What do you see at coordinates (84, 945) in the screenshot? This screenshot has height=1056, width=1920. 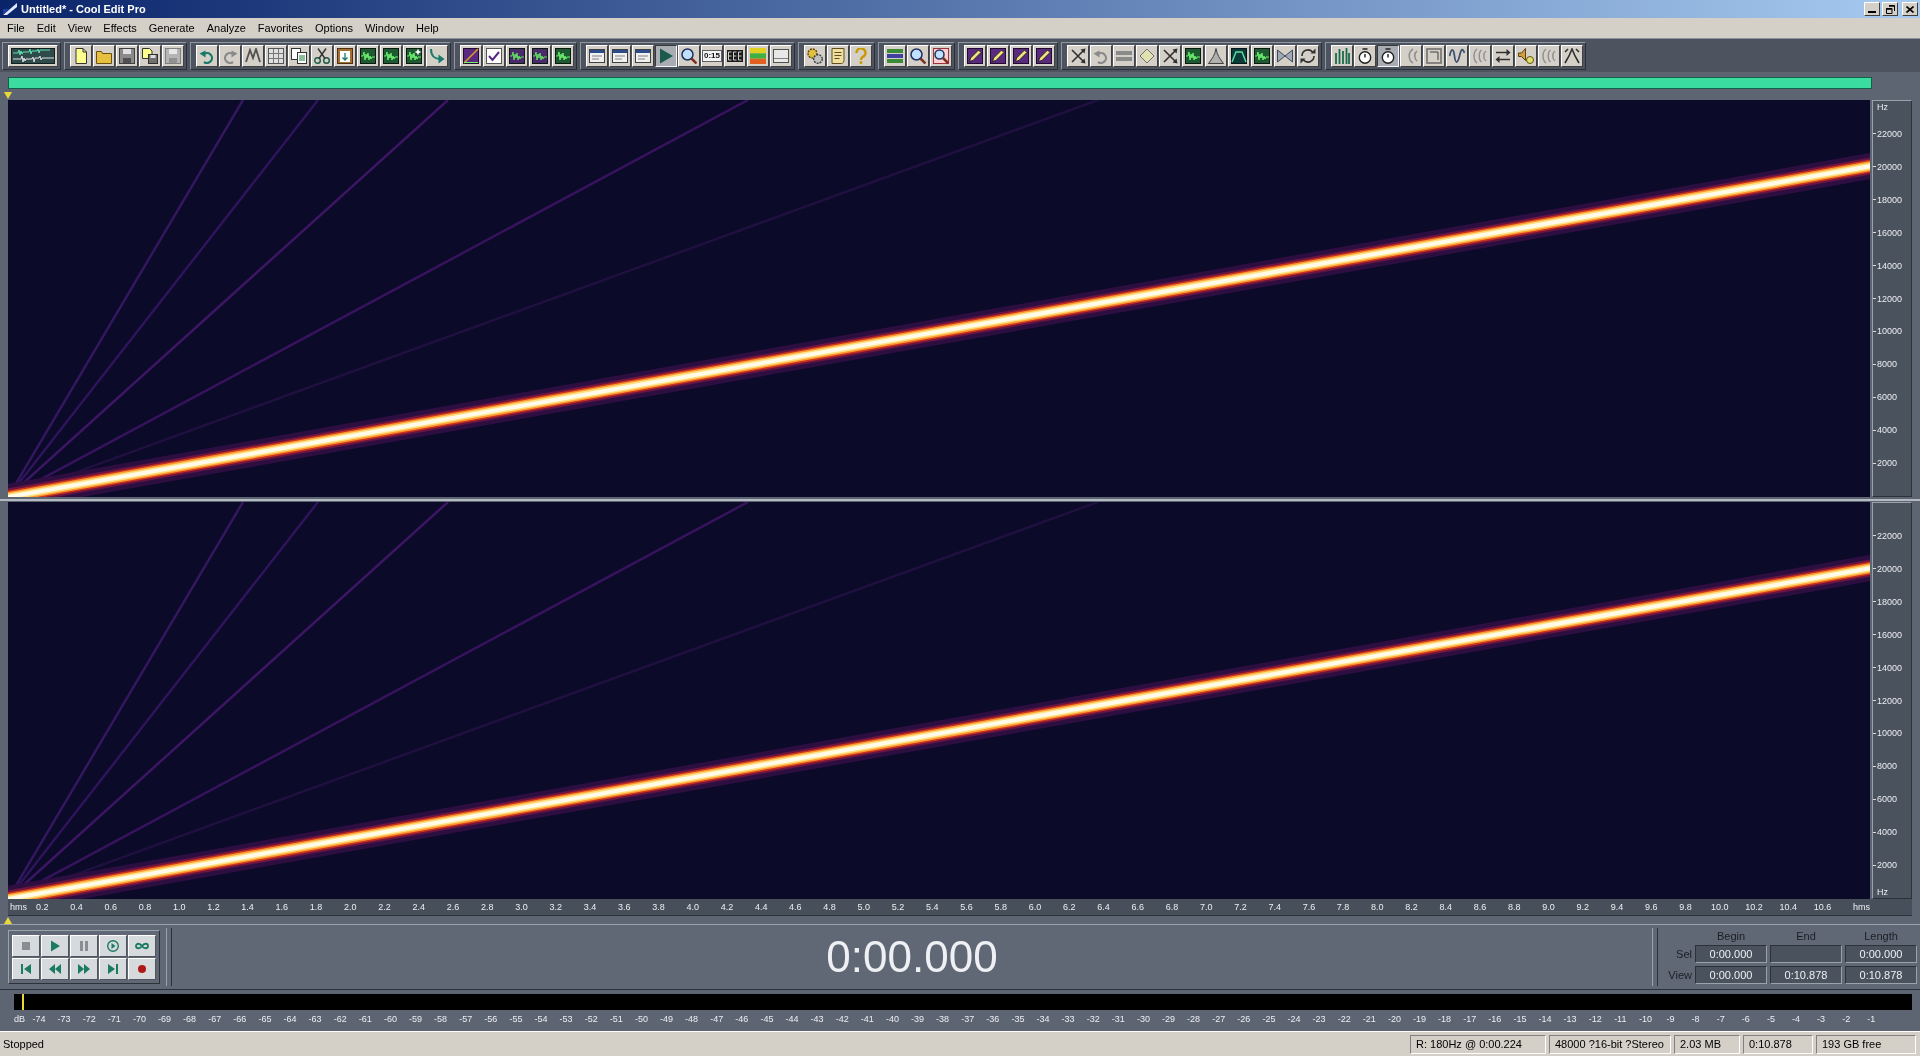 I see `pause-button` at bounding box center [84, 945].